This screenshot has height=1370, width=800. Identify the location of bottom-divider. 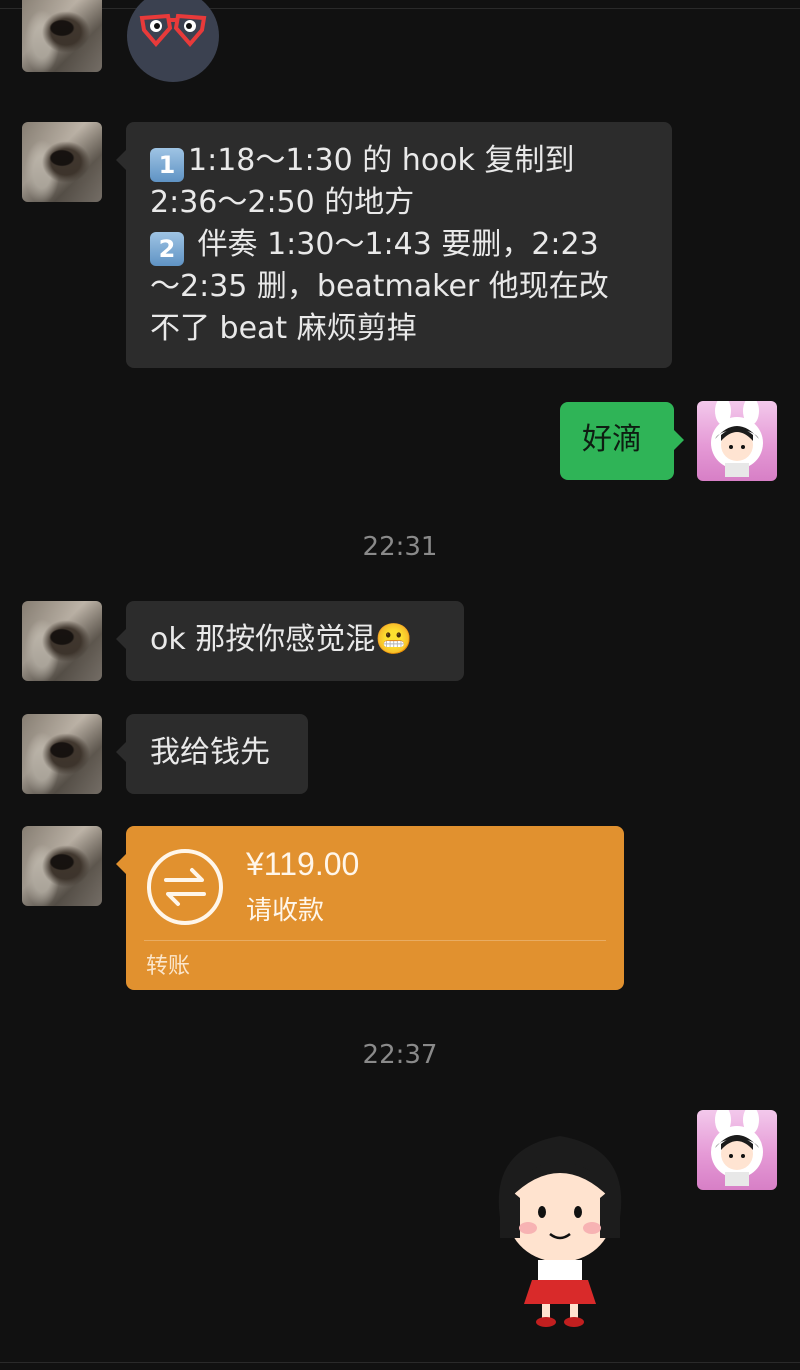
(400, 1362).